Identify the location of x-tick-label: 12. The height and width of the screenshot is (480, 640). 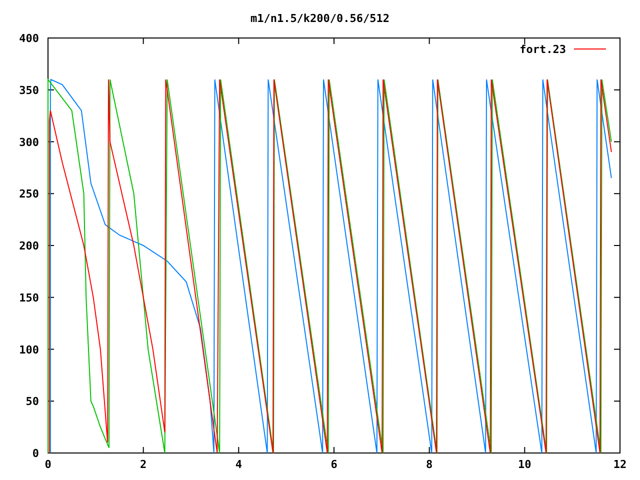
(620, 464).